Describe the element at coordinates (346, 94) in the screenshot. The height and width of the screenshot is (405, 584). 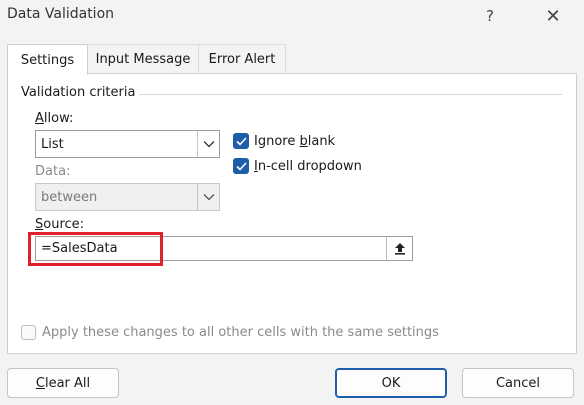
I see `group-divider` at that location.